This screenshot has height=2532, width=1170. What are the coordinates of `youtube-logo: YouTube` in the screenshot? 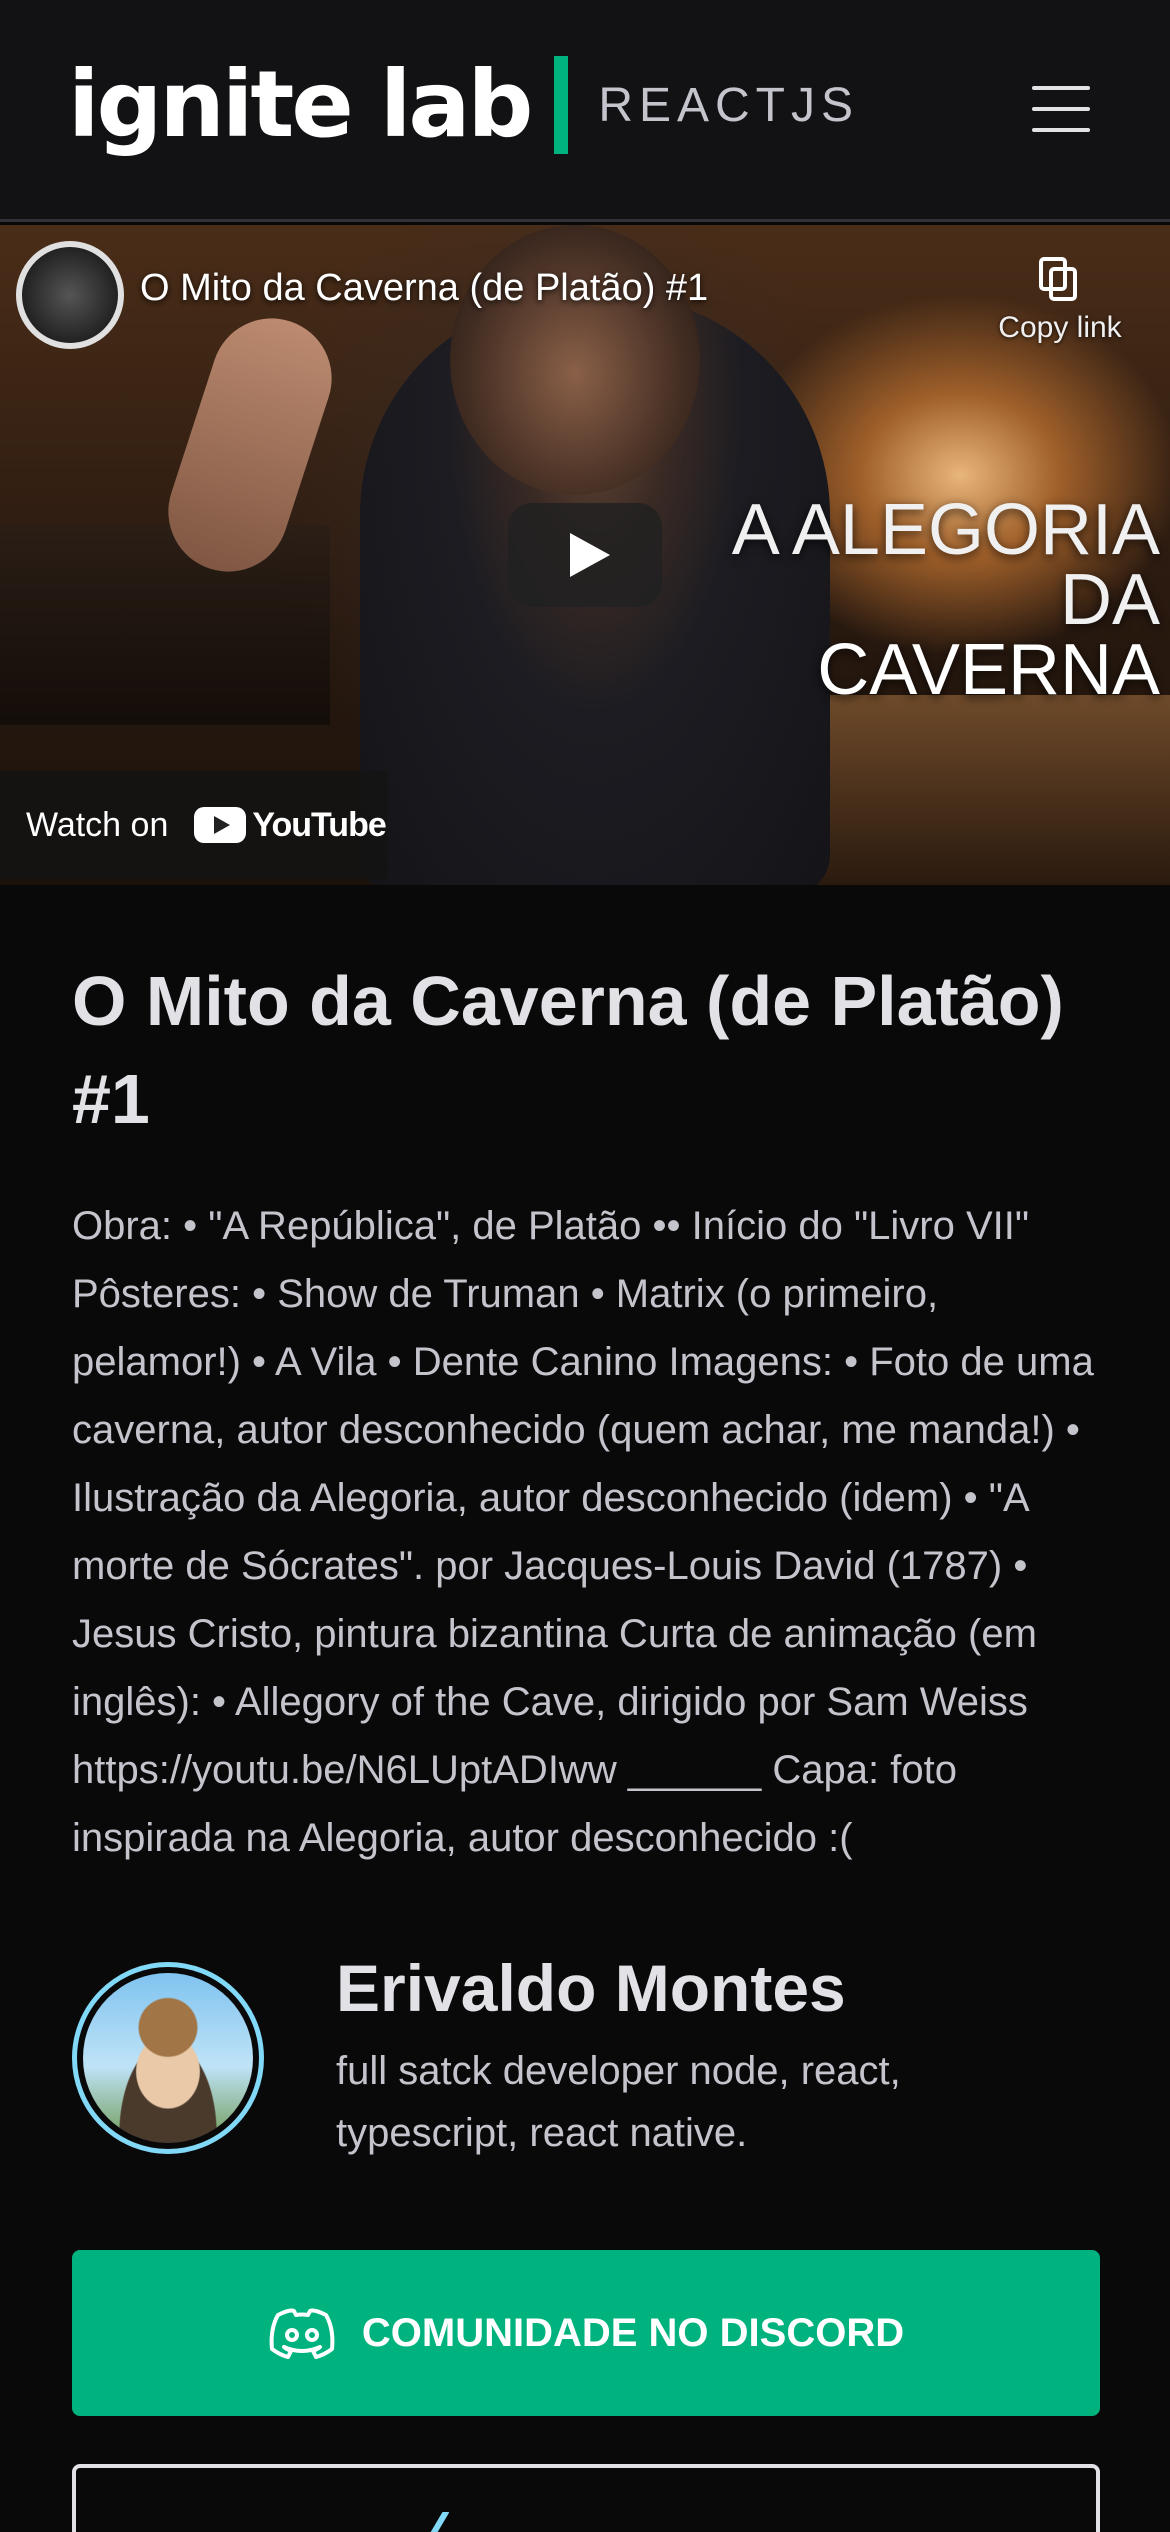 It's located at (290, 825).